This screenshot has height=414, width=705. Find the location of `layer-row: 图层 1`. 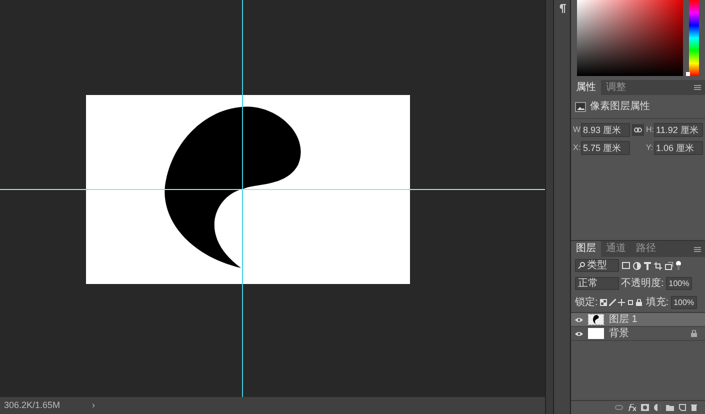

layer-row: 图层 1 is located at coordinates (638, 320).